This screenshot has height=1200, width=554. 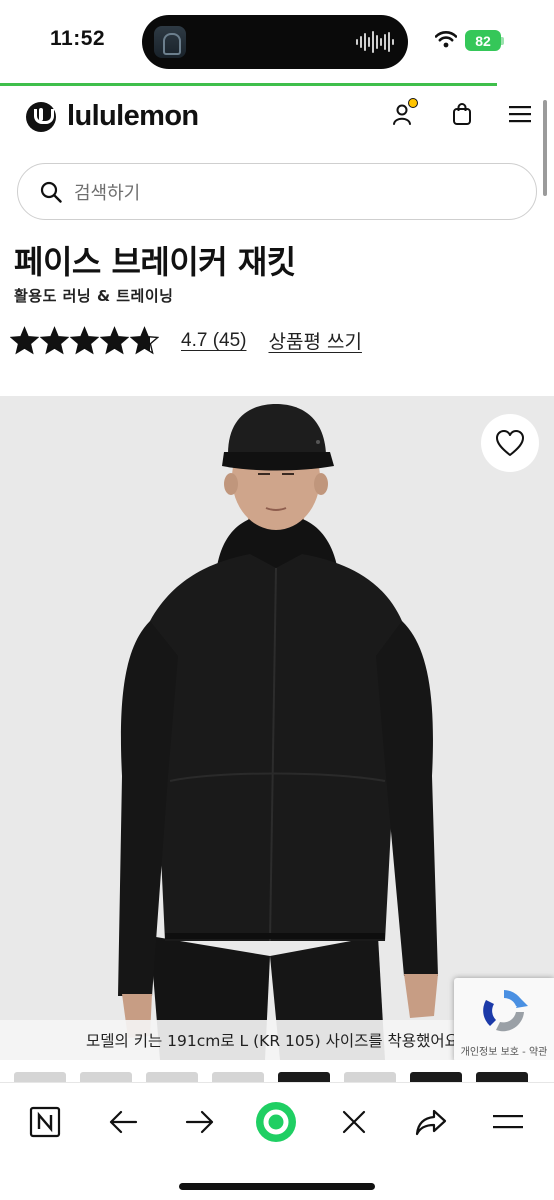 What do you see at coordinates (41, 116) in the screenshot?
I see `lululemon-logo-icon` at bounding box center [41, 116].